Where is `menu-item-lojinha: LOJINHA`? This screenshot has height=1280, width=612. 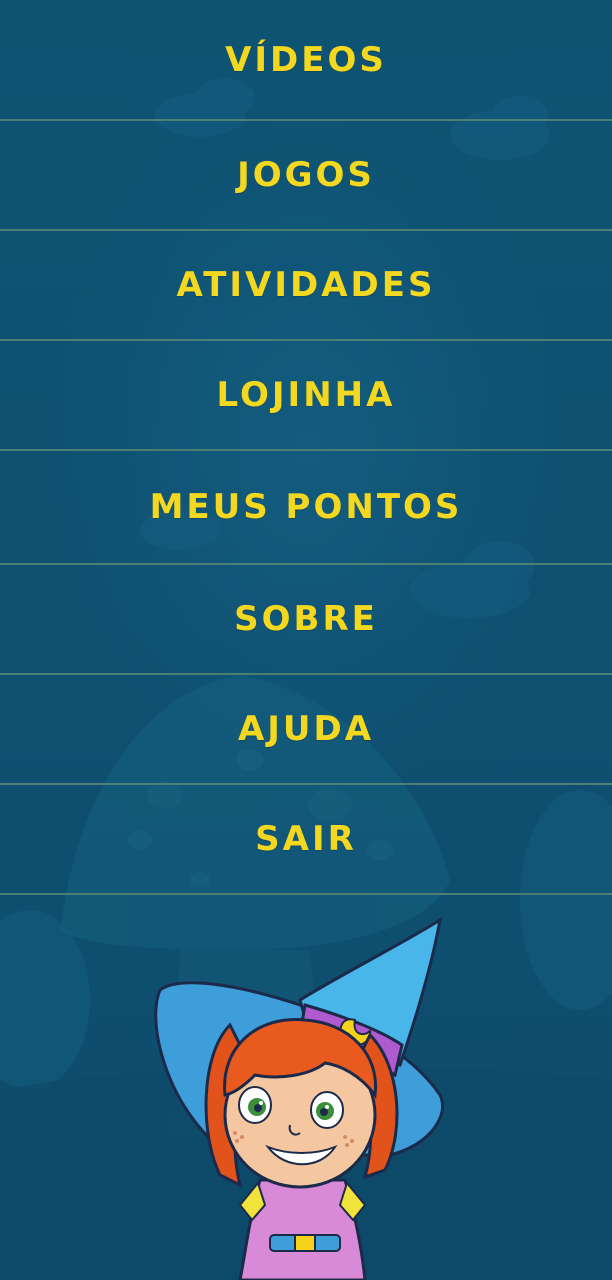
menu-item-lojinha: LOJINHA is located at coordinates (306, 396).